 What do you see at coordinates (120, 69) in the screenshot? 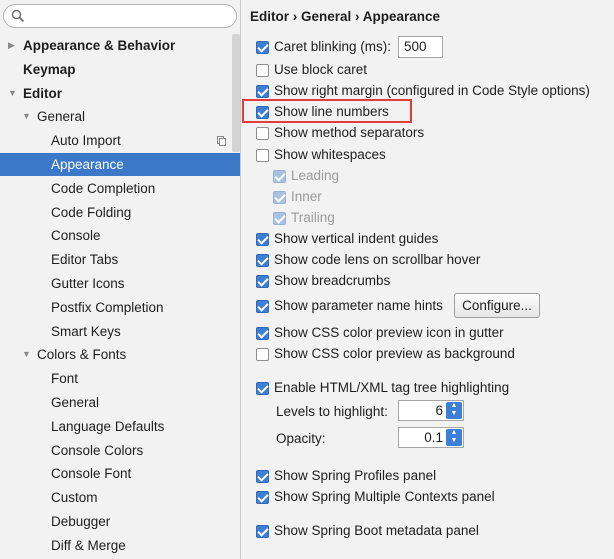
I see `tree-item: Keymap` at bounding box center [120, 69].